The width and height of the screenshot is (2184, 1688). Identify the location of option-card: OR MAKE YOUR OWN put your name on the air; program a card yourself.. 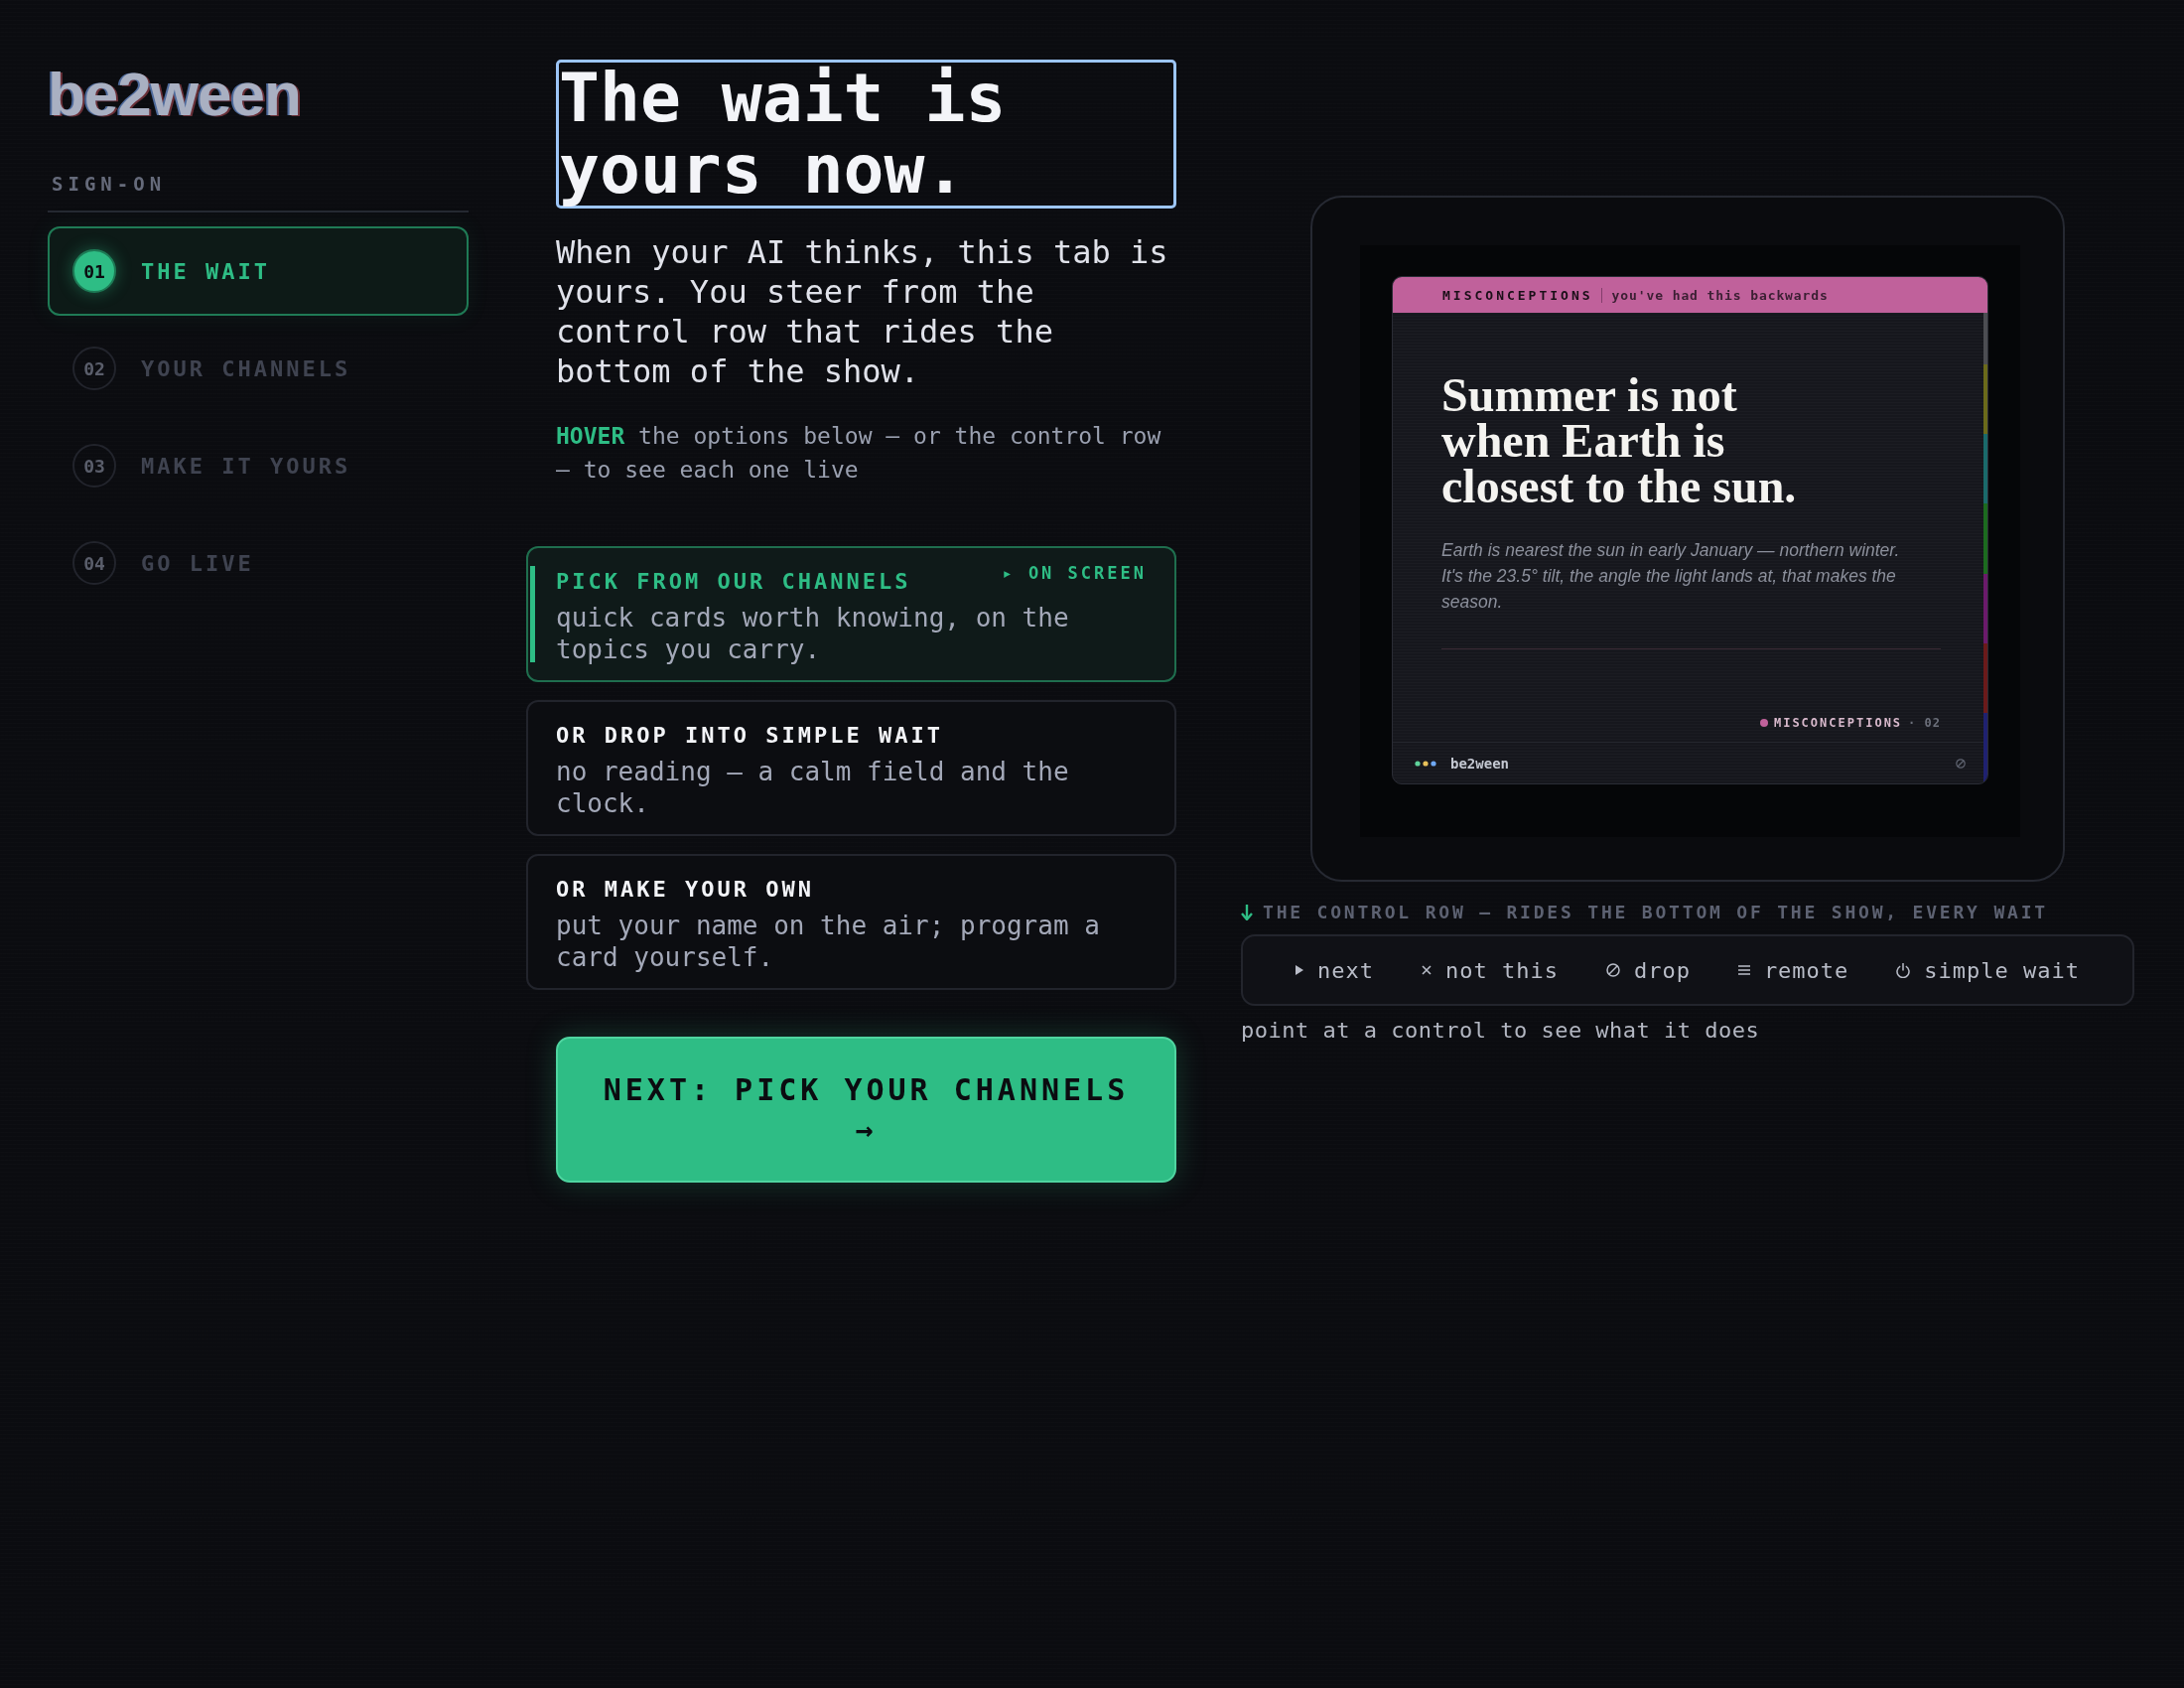
(851, 922).